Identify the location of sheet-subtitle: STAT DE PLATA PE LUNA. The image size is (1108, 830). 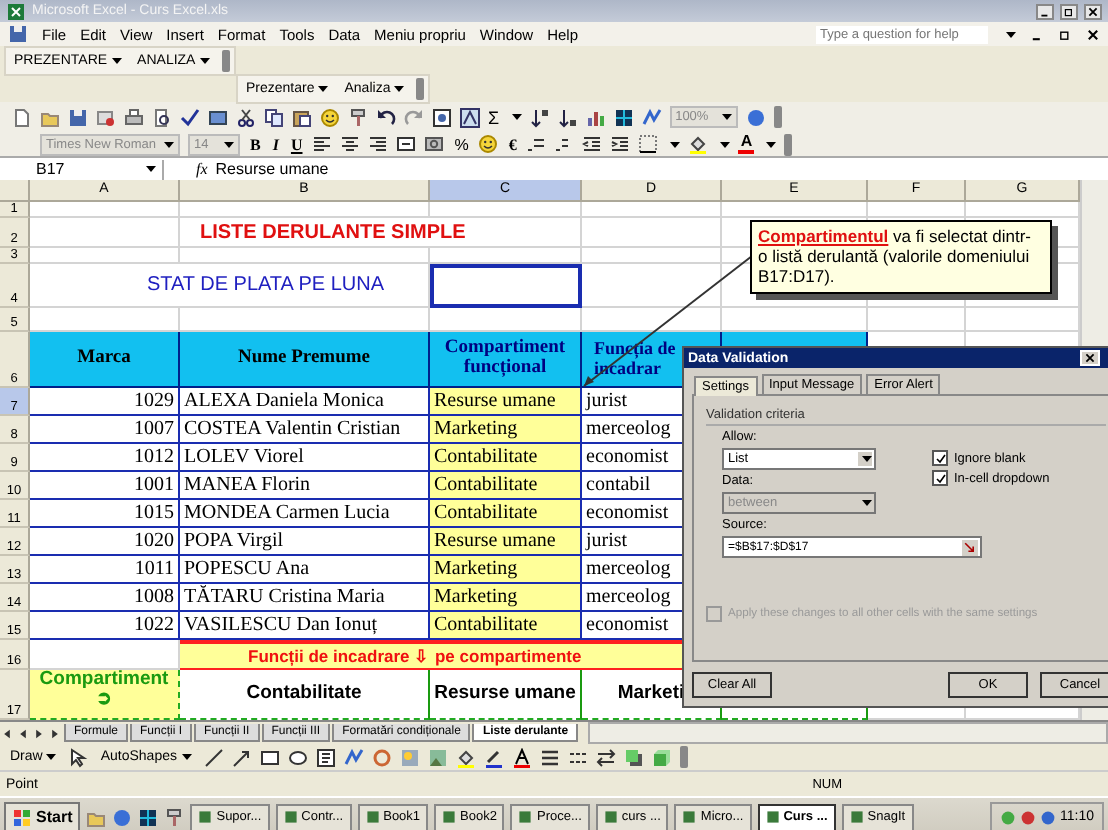
(230, 286).